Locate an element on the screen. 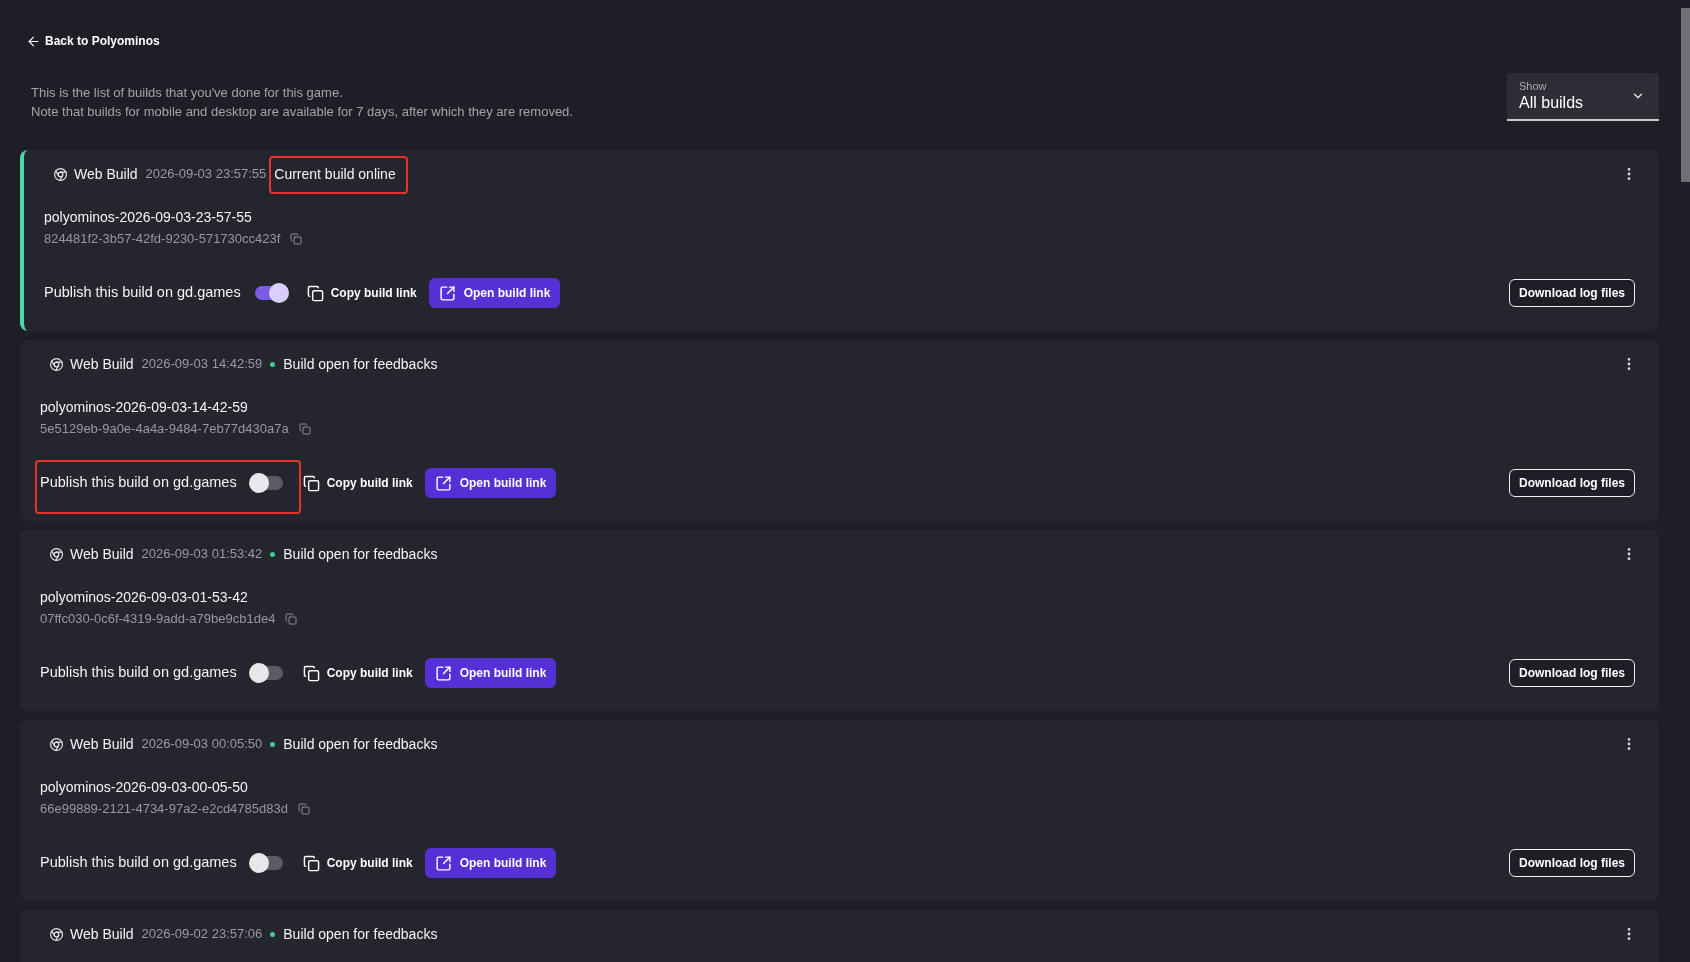 The width and height of the screenshot is (1690, 962). build-id: 07ffc030-0c6f-4319-9add-a79be9cb1de4 is located at coordinates (158, 619).